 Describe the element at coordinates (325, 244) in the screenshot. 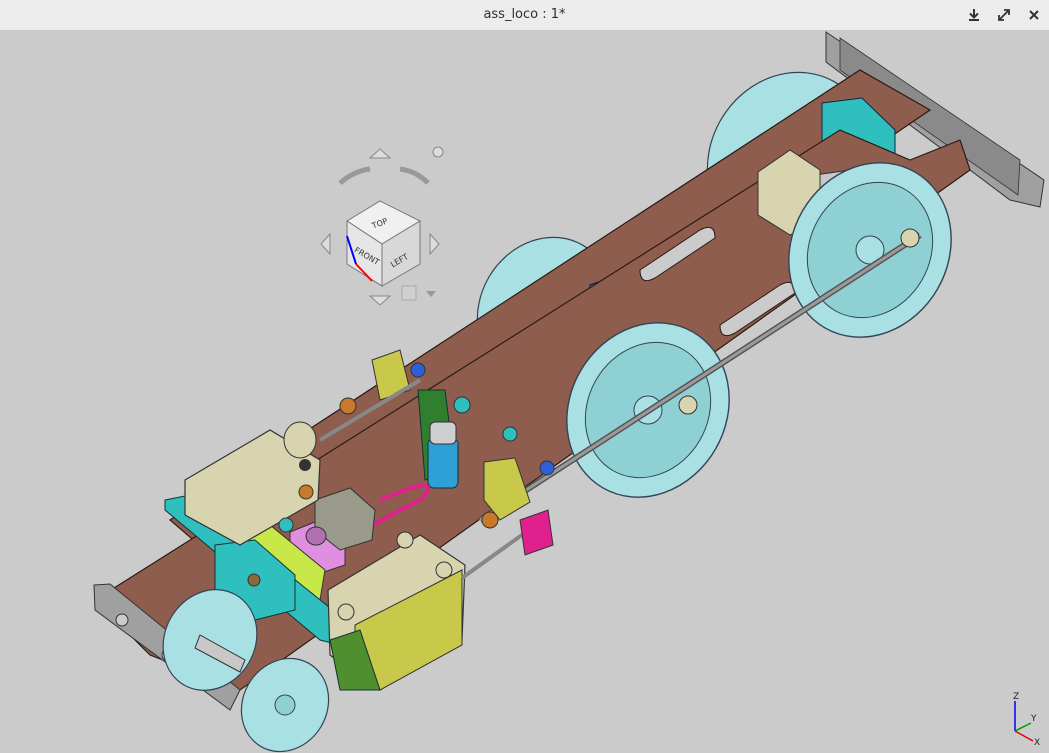

I see `arrow-left-icon` at that location.